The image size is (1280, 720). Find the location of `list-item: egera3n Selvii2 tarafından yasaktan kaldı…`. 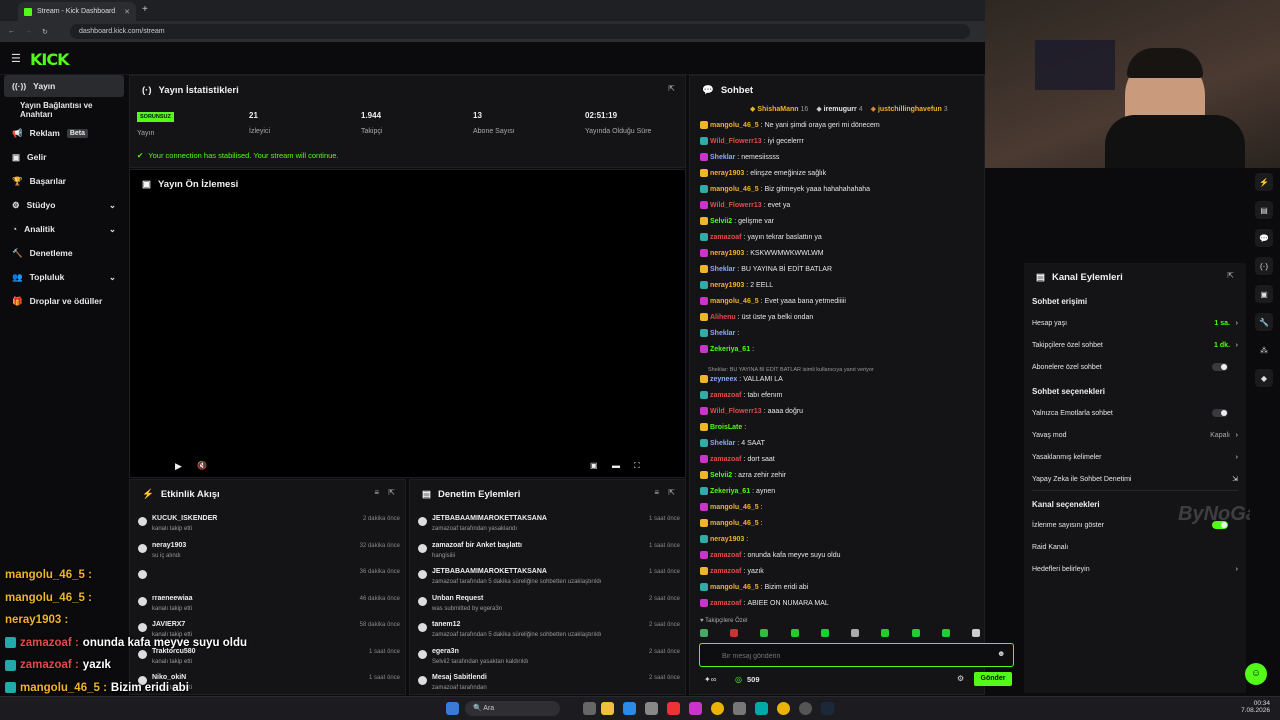

list-item: egera3n Selvii2 tarafından yasaktan kaldı… is located at coordinates (549, 657).